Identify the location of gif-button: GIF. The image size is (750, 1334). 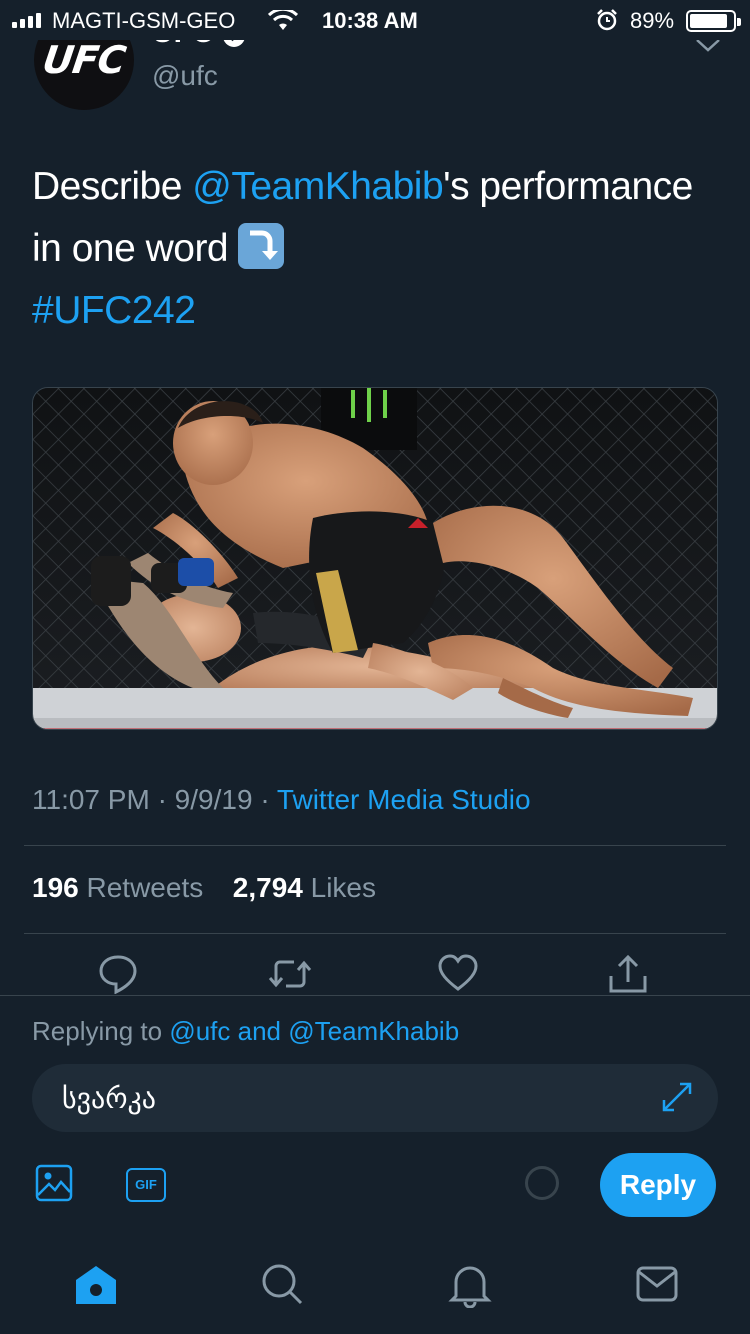
(146, 1185).